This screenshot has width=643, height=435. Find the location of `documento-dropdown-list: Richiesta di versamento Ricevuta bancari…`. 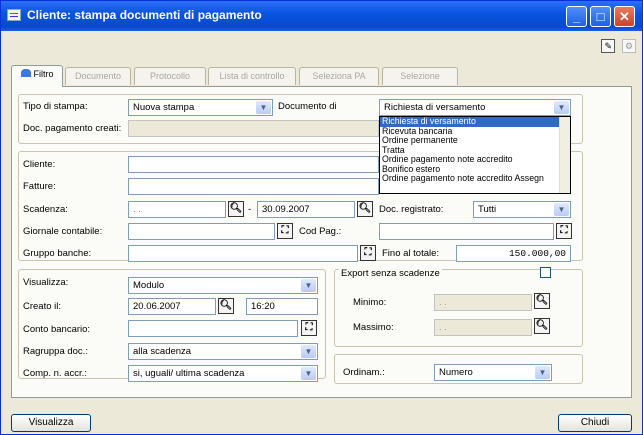

documento-dropdown-list: Richiesta di versamento Ricevuta bancari… is located at coordinates (475, 155).